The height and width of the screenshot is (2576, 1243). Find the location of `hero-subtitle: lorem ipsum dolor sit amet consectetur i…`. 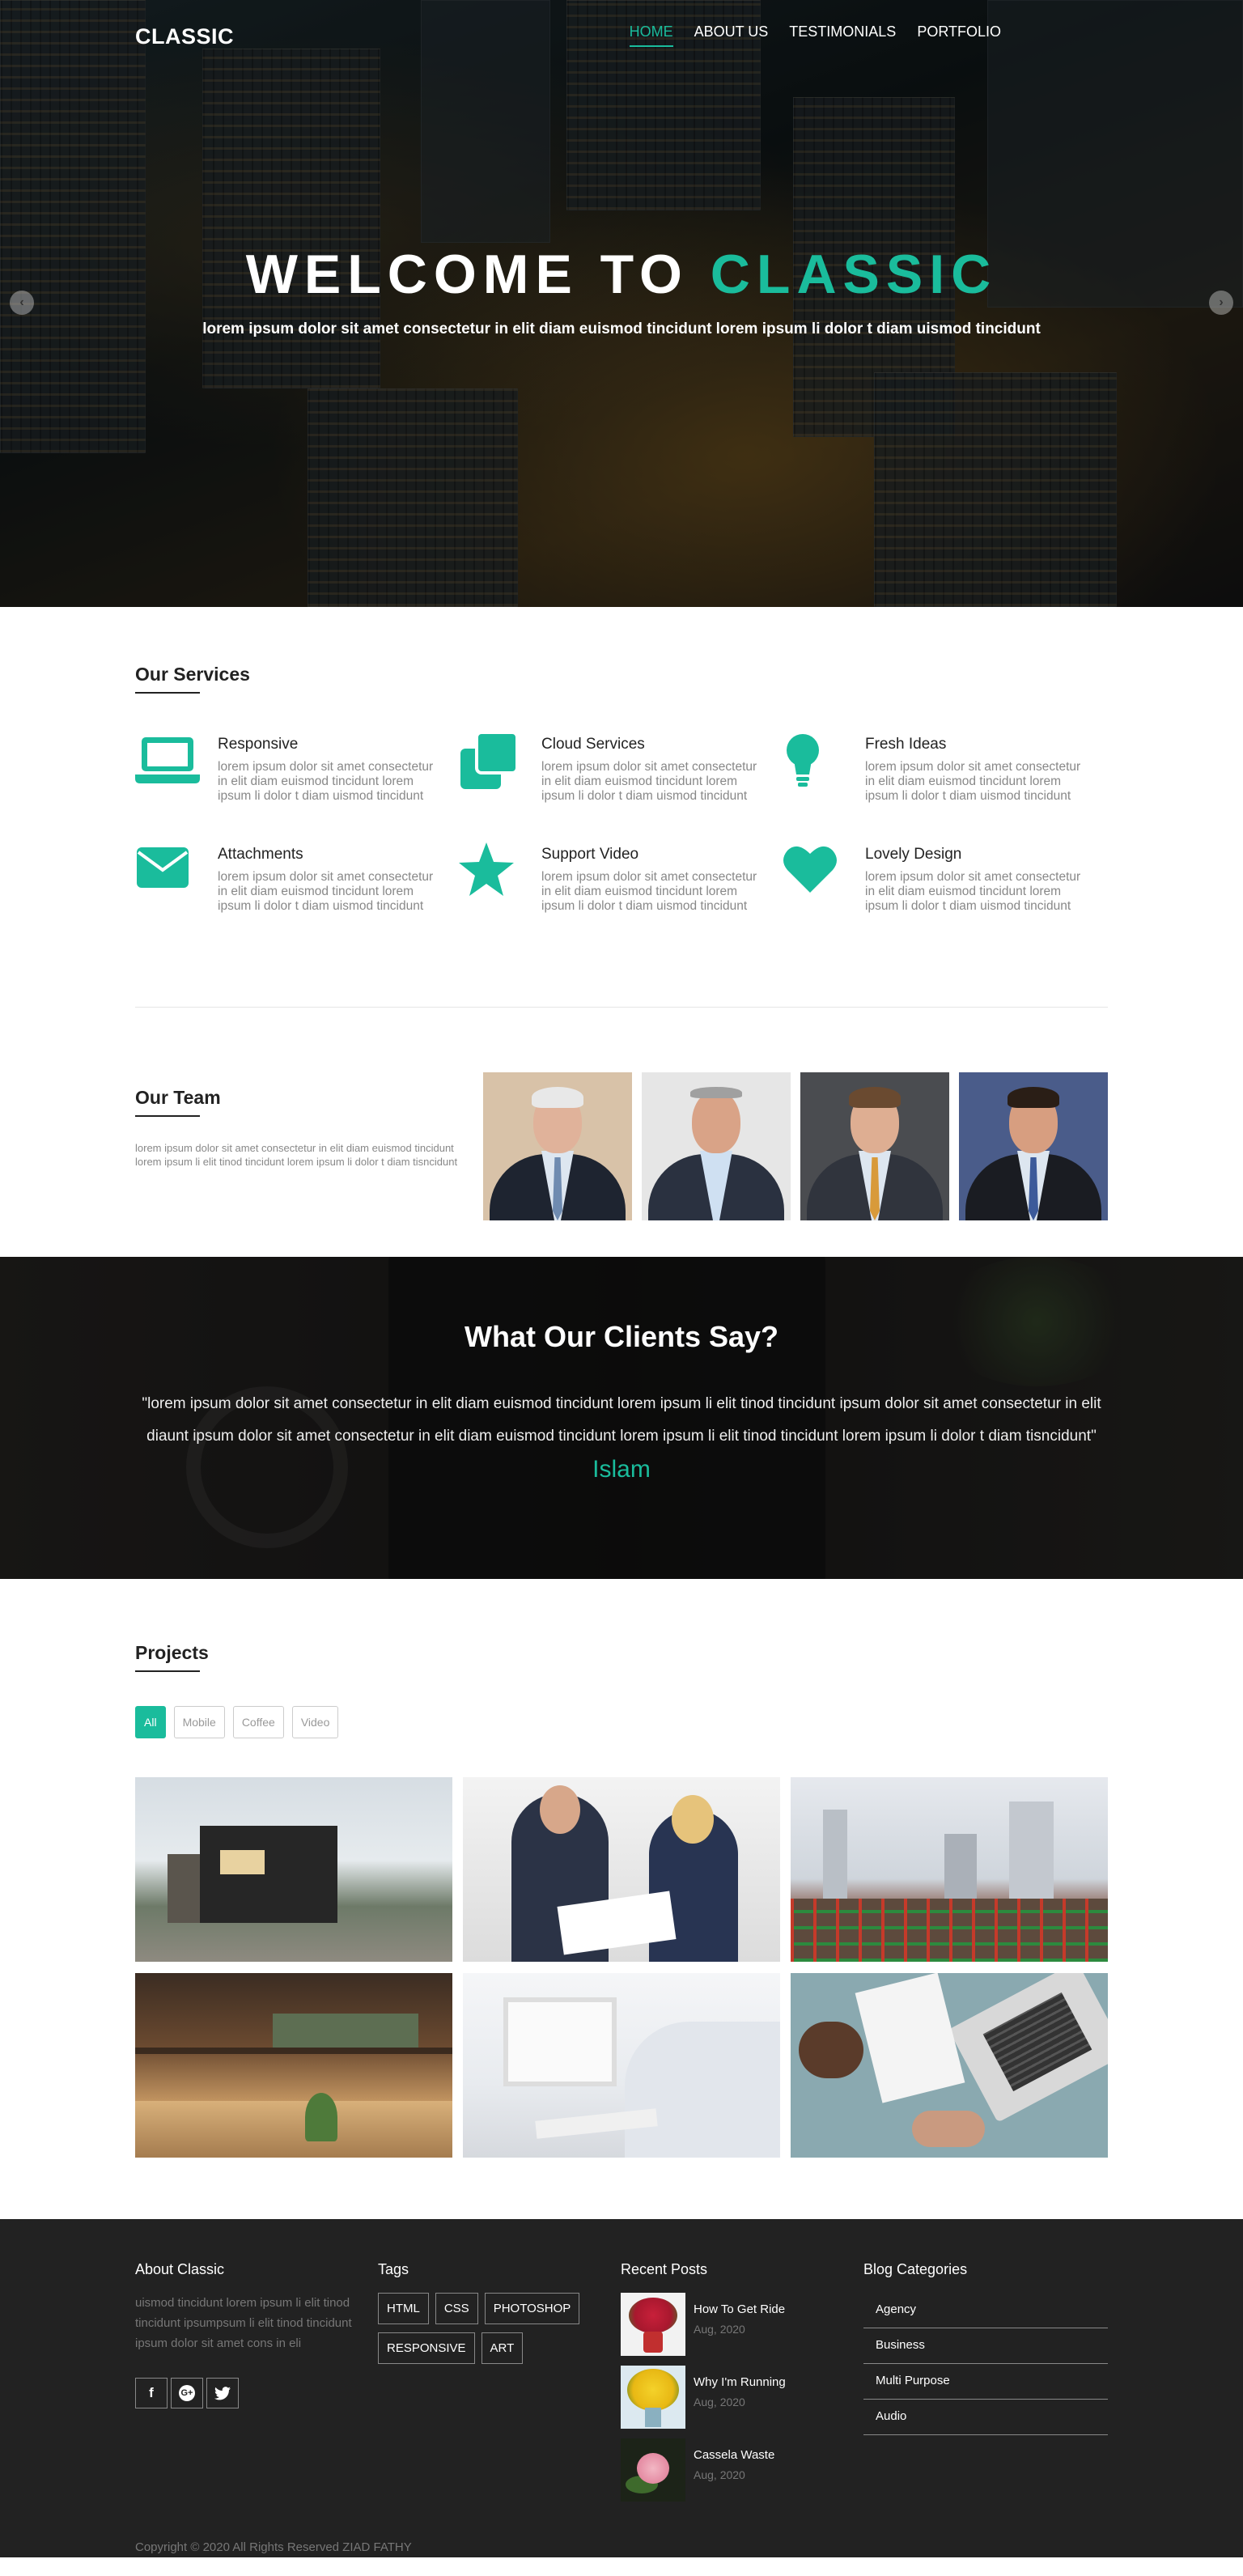

hero-subtitle: lorem ipsum dolor sit amet consectetur i… is located at coordinates (621, 328).